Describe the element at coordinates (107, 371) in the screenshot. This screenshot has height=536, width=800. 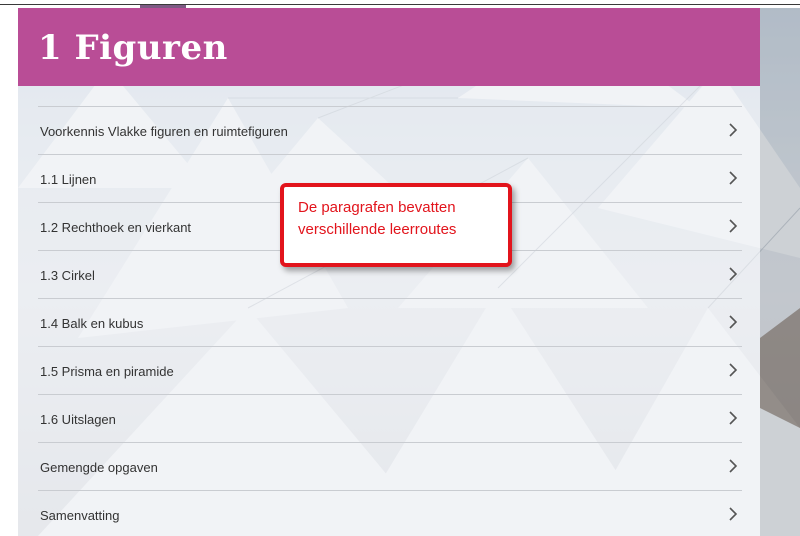
I see `menu-item-label: 1.5 Prisma en piramide` at that location.